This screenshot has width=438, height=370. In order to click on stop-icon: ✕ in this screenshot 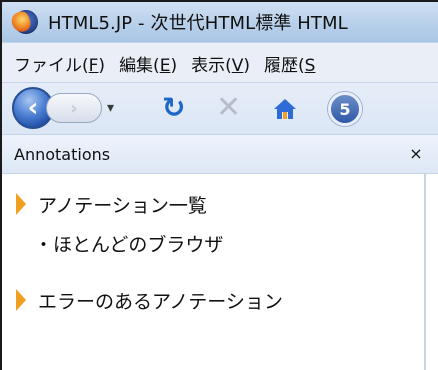, I will do `click(229, 107)`.